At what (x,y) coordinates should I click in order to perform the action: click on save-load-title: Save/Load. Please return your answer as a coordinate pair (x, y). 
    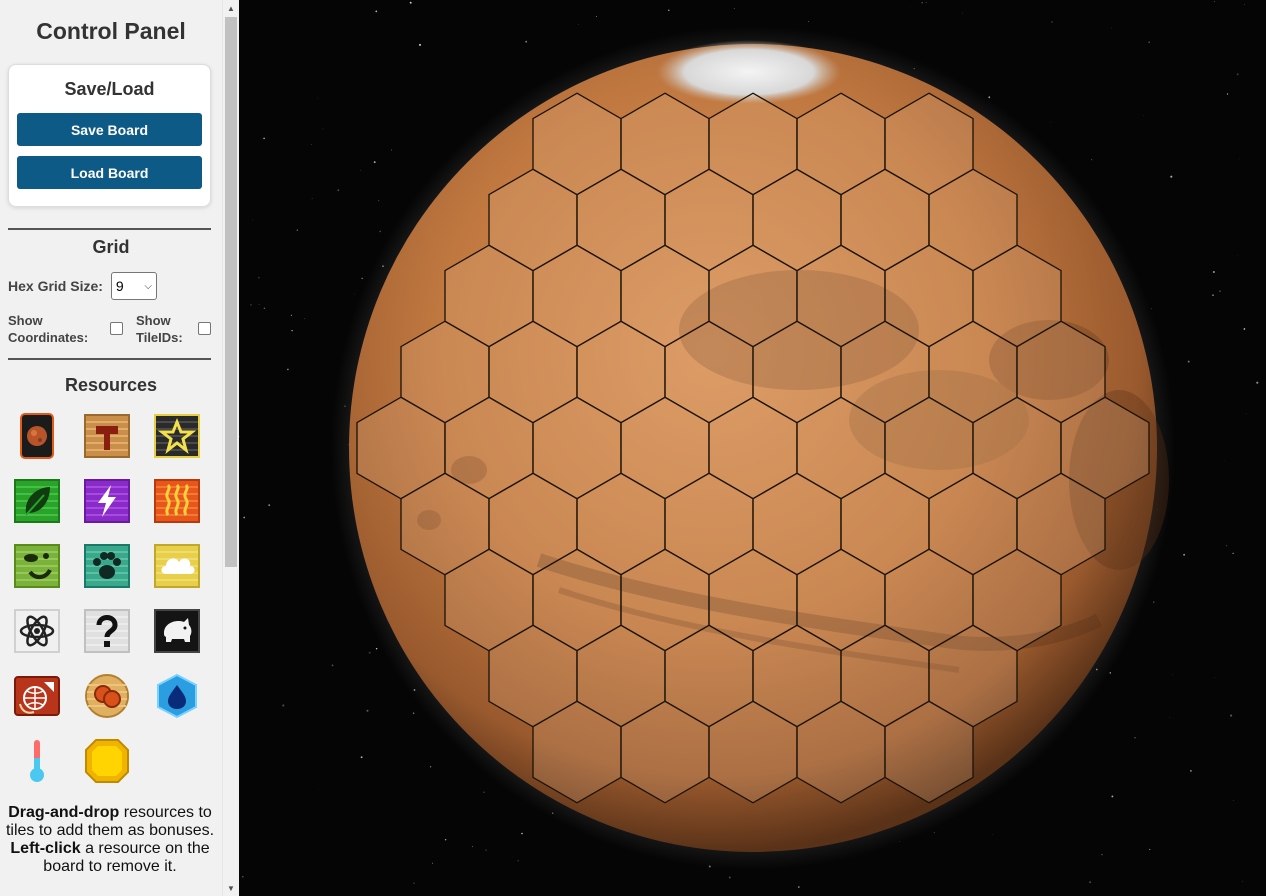
    Looking at the image, I should click on (109, 89).